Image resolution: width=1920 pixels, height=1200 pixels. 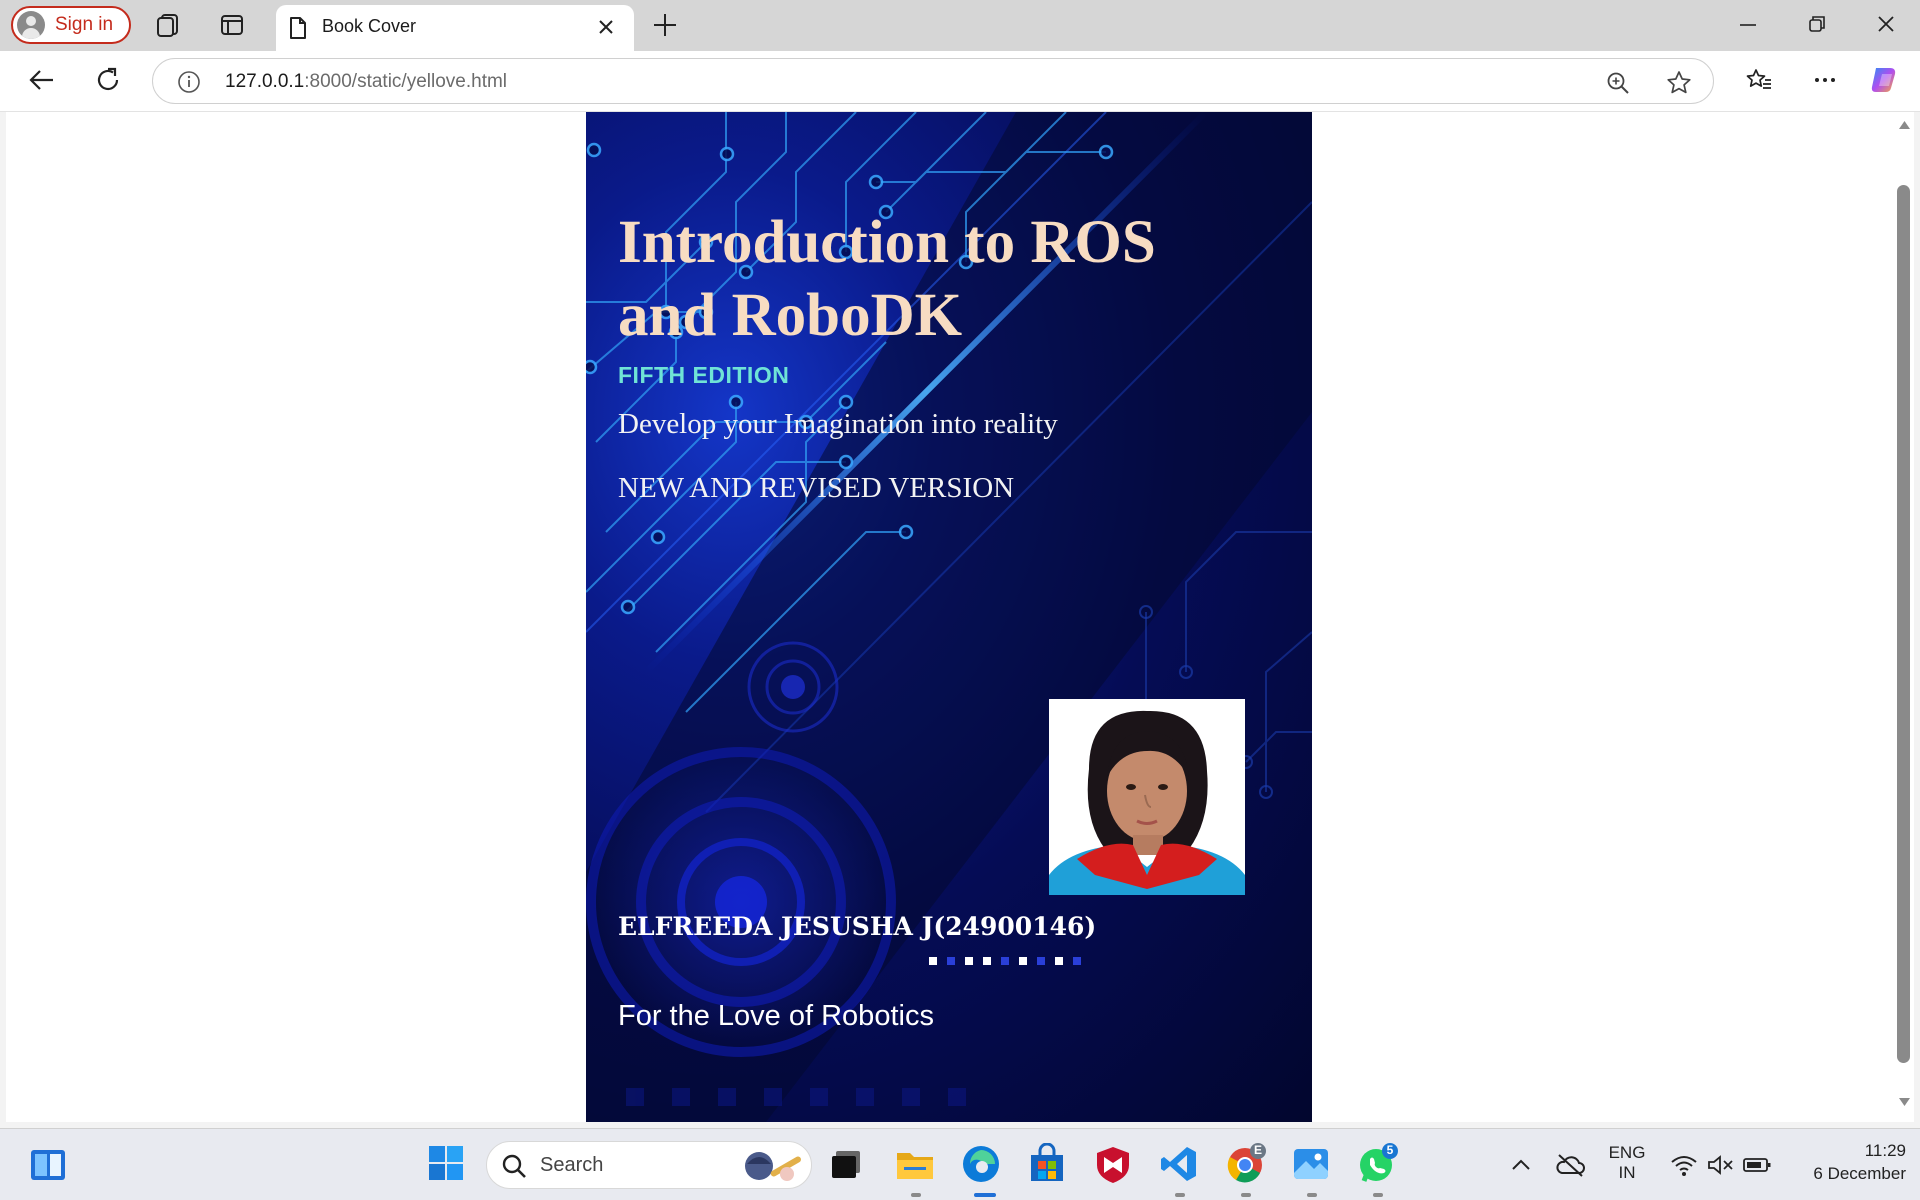 What do you see at coordinates (1245, 1164) in the screenshot?
I see `chrome-icon: E` at bounding box center [1245, 1164].